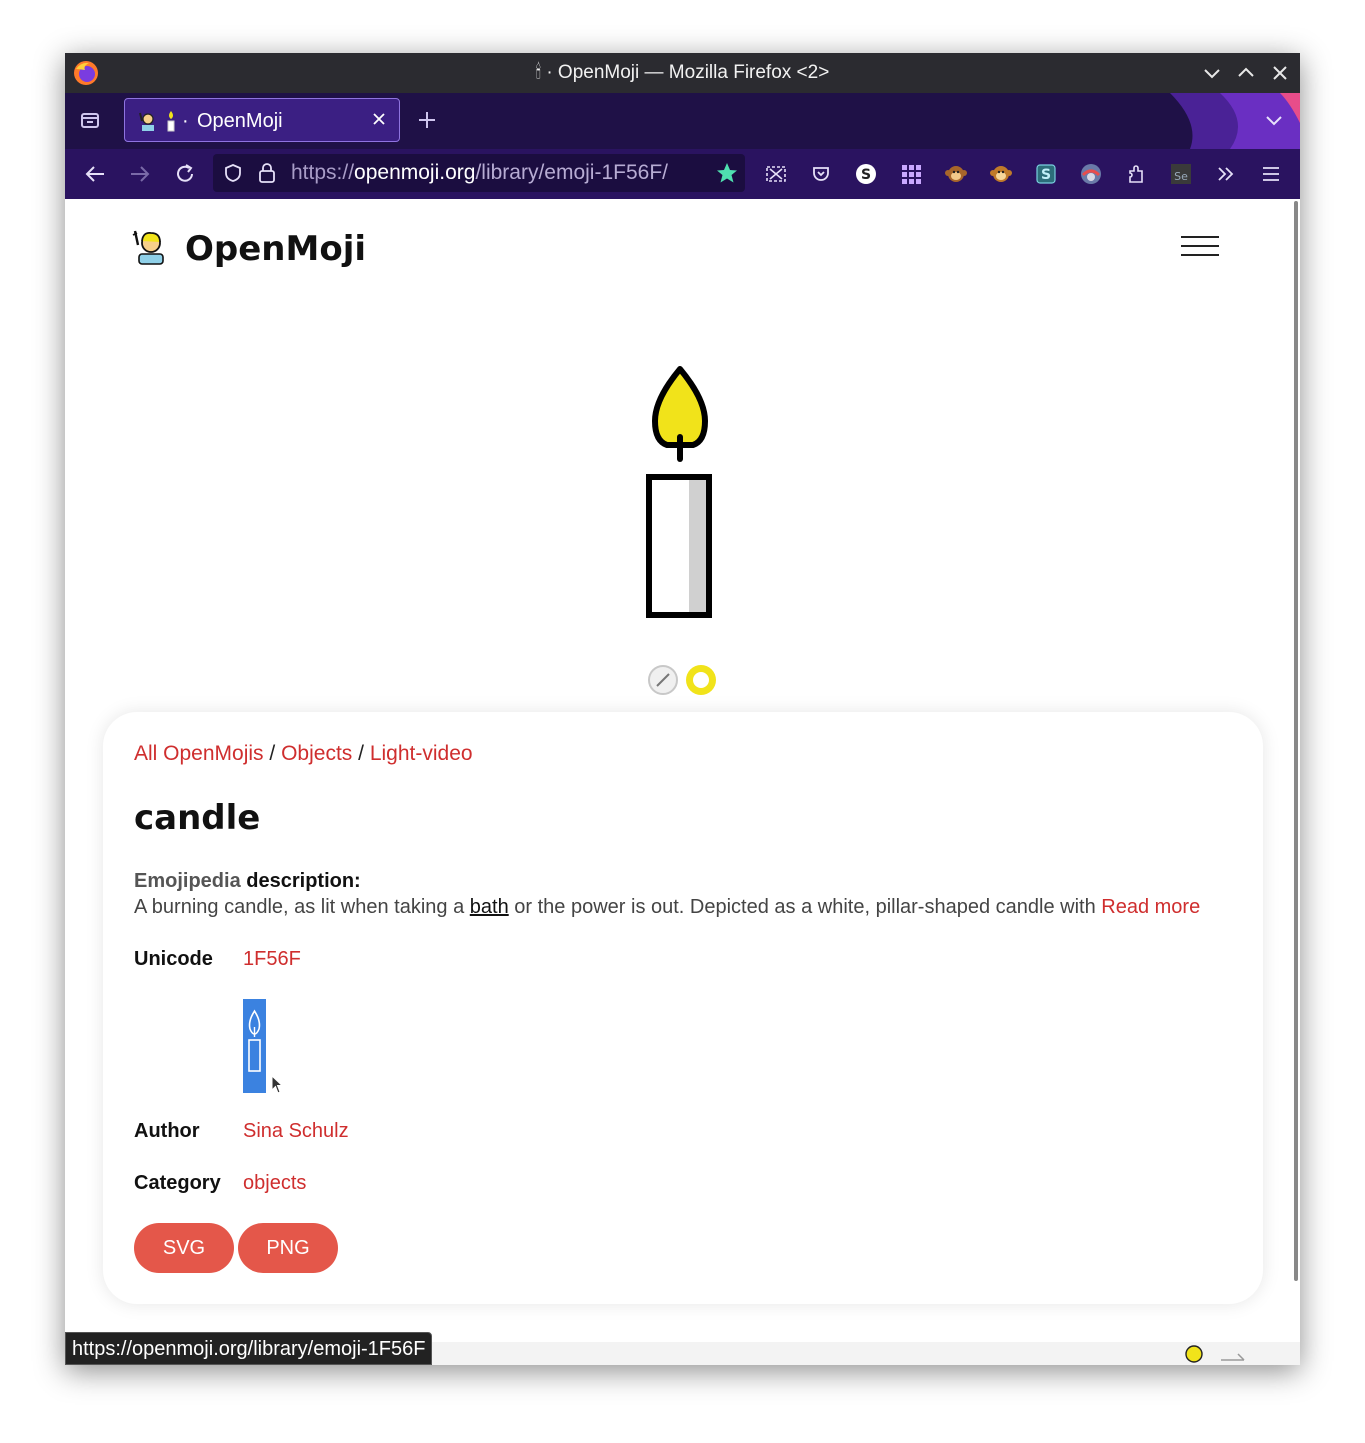 The width and height of the screenshot is (1365, 1443). Describe the element at coordinates (90, 120) in the screenshot. I see `tab-overview-icon` at that location.